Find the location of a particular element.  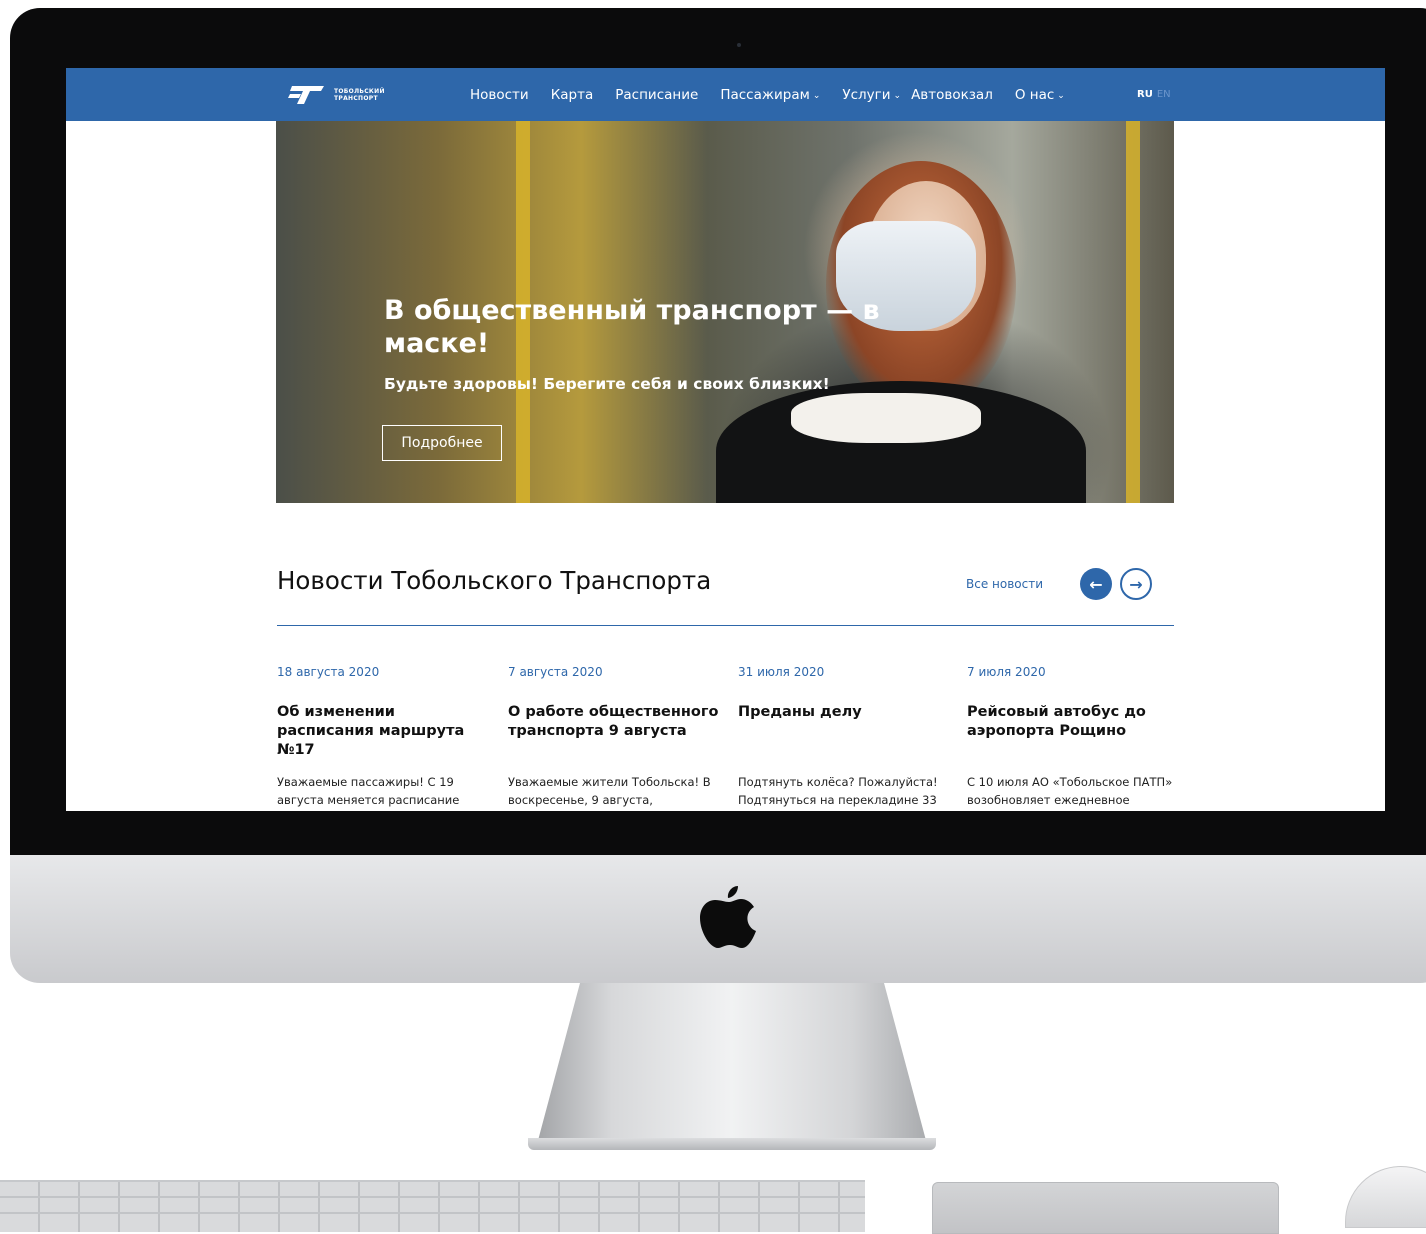

logo-icon is located at coordinates (306, 95).